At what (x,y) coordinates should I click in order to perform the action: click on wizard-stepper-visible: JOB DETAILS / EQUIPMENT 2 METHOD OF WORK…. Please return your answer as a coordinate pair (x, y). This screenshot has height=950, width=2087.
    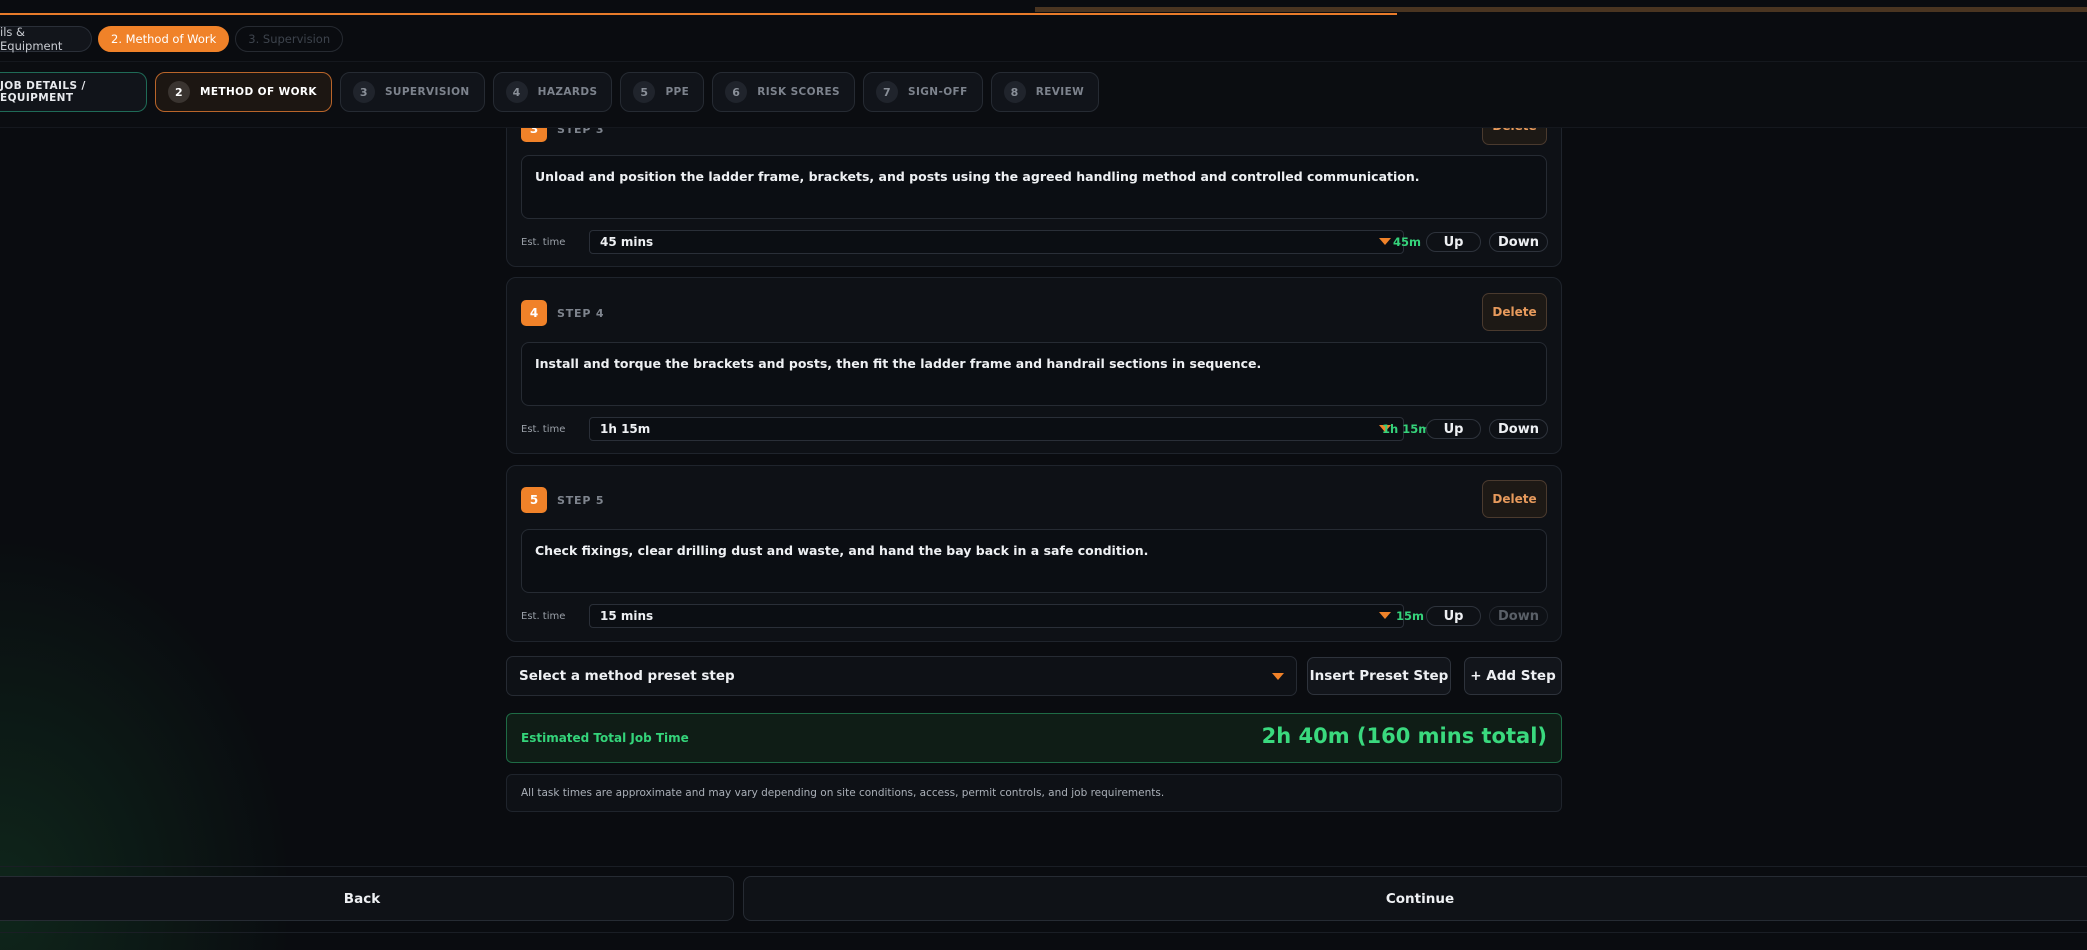
    Looking at the image, I should click on (550, 93).